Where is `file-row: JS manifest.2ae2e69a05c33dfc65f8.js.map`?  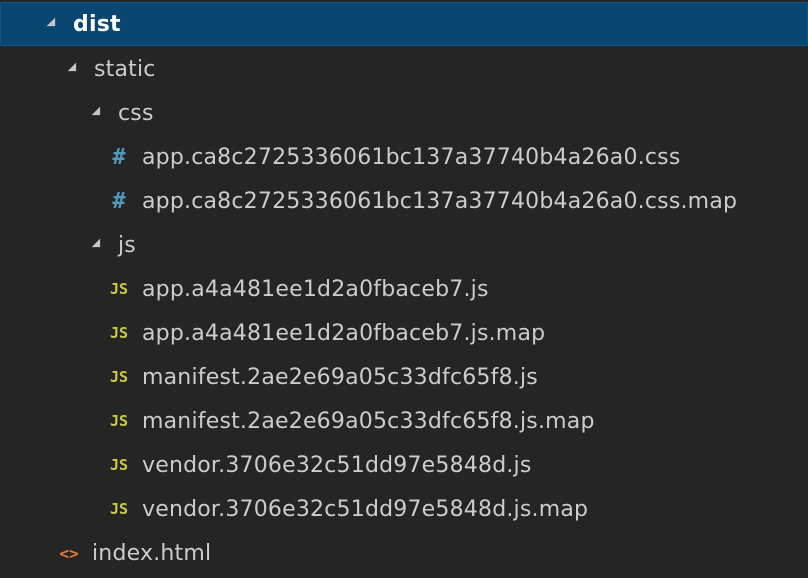
file-row: JS manifest.2ae2e69a05c33dfc65f8.js.map is located at coordinates (404, 421).